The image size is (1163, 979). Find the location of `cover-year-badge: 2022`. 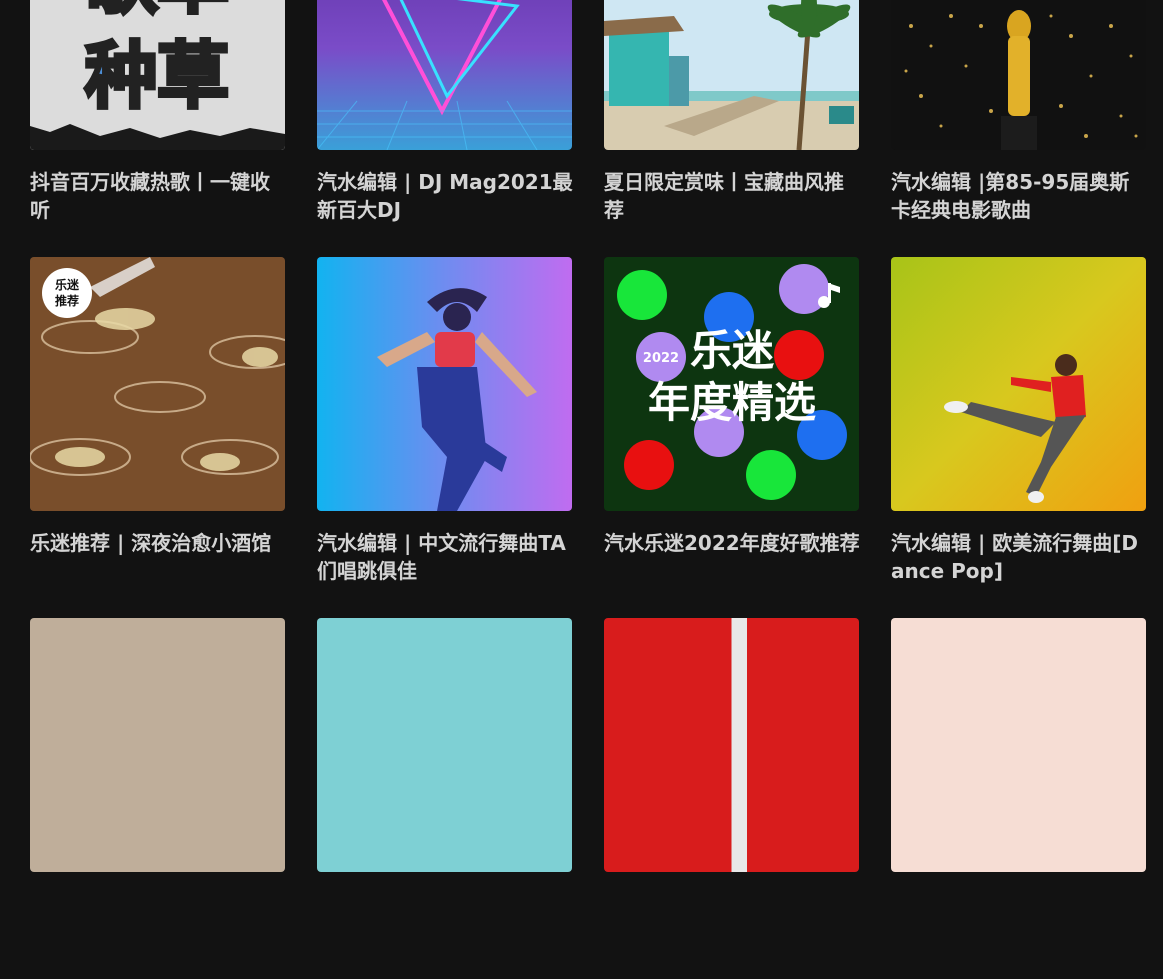

cover-year-badge: 2022 is located at coordinates (661, 358).